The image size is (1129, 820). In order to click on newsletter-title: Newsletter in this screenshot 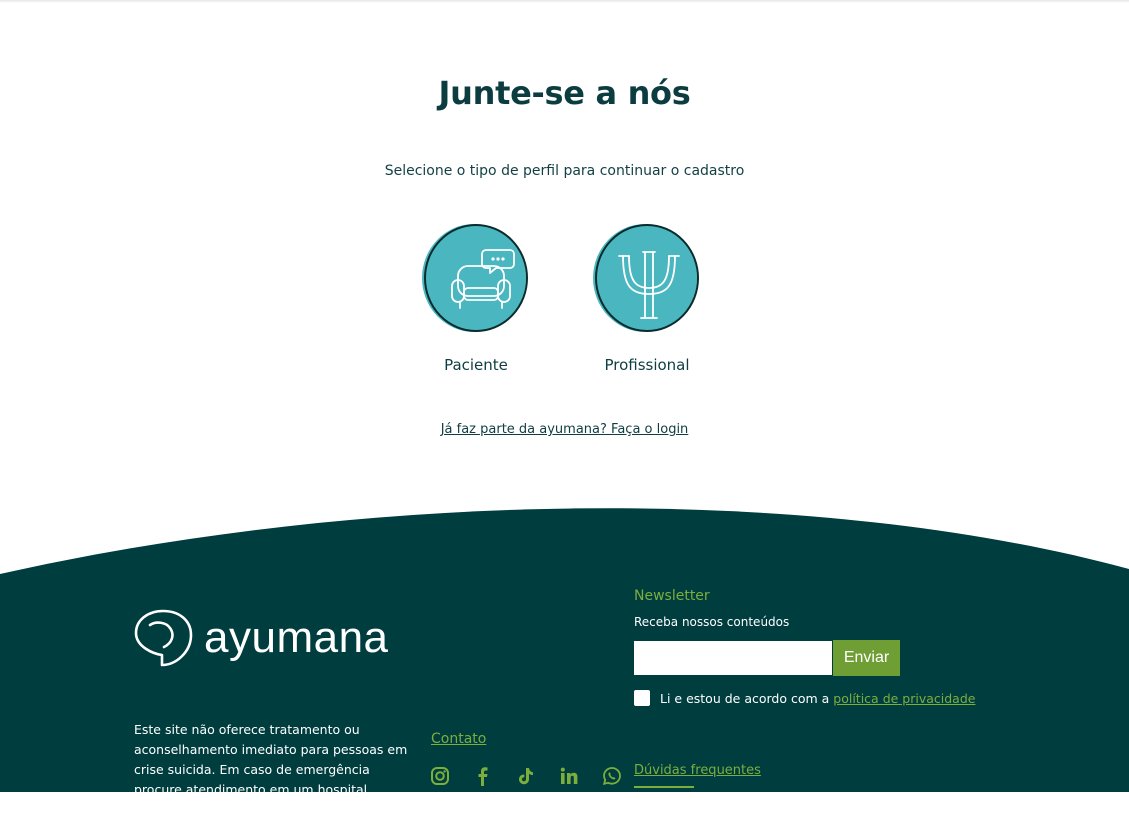, I will do `click(672, 596)`.